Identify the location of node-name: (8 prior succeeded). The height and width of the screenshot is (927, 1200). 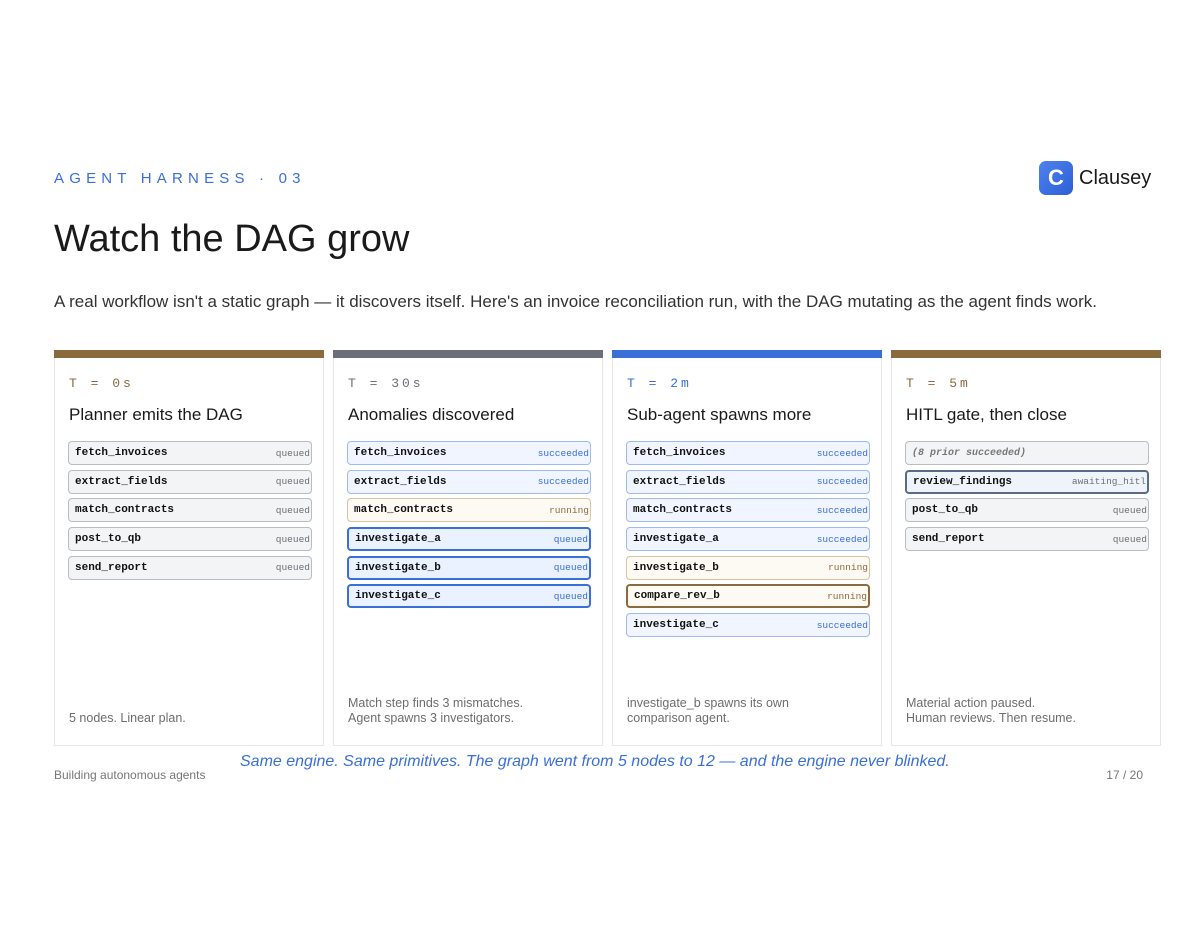
(969, 453).